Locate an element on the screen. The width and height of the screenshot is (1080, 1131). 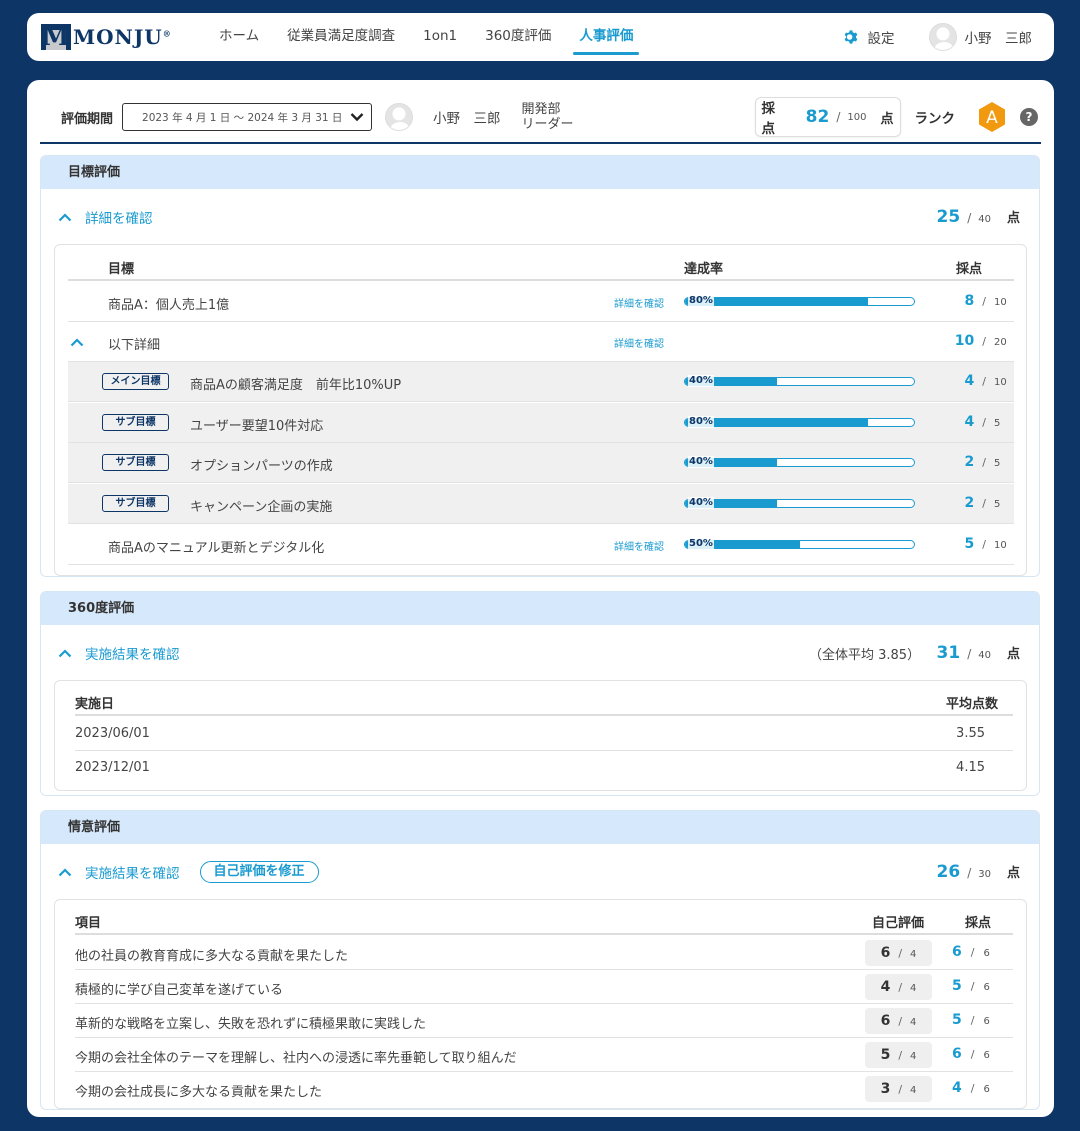
goal-table-header: 目標 達成率 採点 is located at coordinates (541, 269).